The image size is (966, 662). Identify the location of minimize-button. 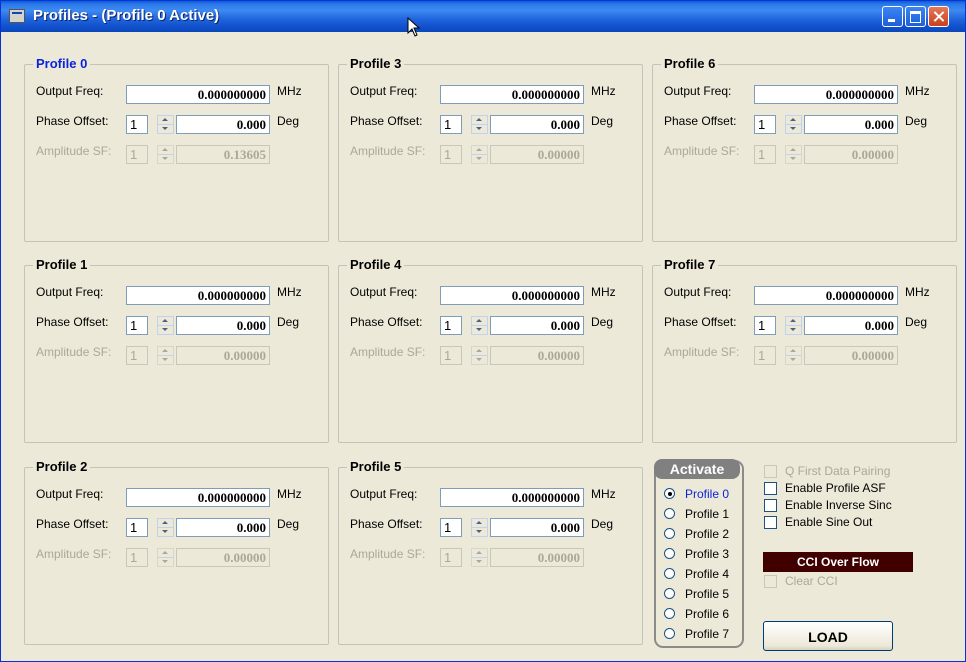
(892, 16).